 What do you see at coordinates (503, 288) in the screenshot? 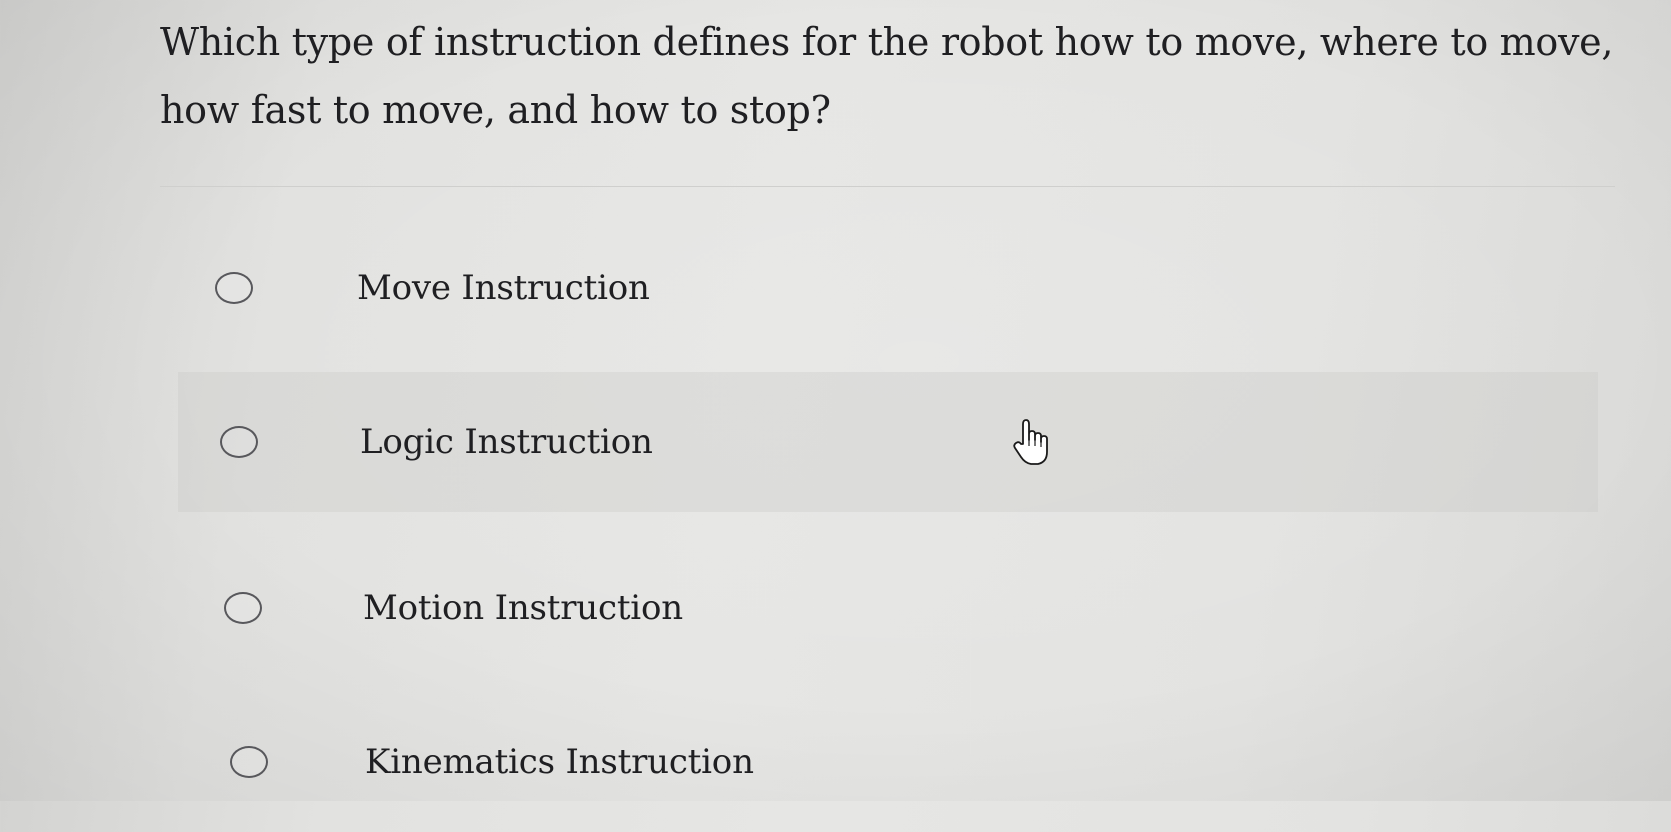
I see `option-label: Move Instruction` at bounding box center [503, 288].